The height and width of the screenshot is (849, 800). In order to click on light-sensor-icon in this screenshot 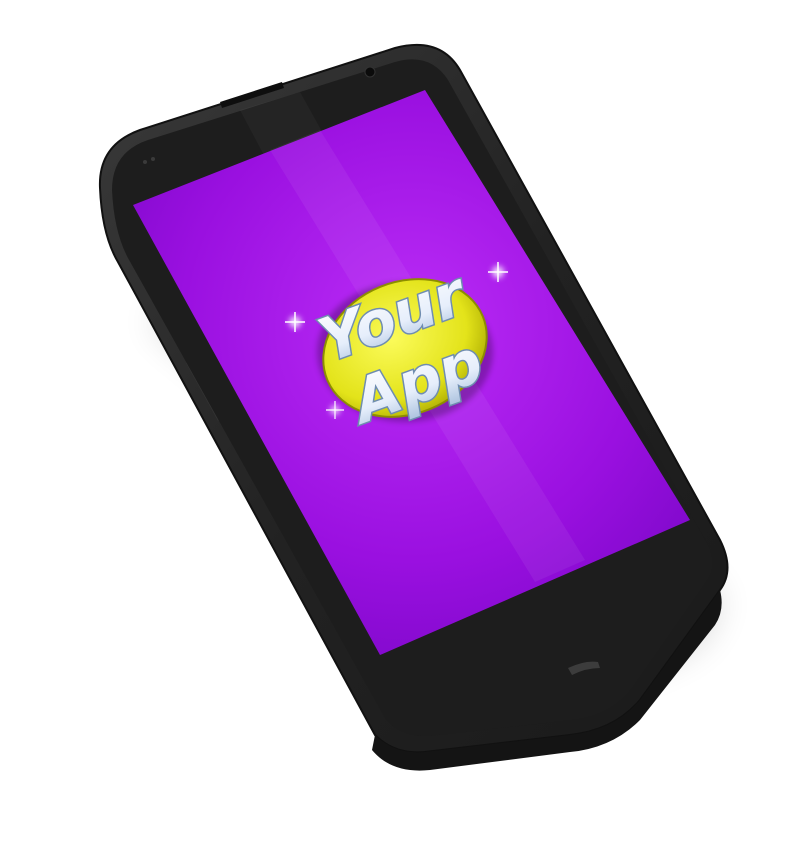, I will do `click(153, 159)`.